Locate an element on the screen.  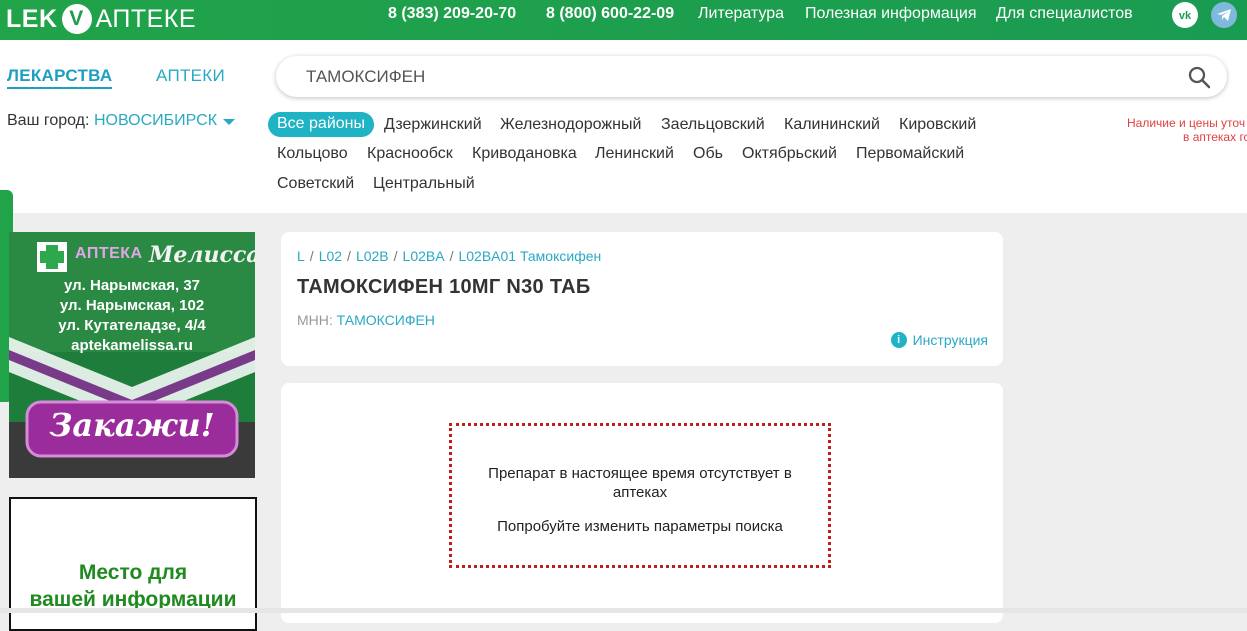
breadcrumb-l02ba01: L02BA01 Тамоксифен is located at coordinates (529, 256).